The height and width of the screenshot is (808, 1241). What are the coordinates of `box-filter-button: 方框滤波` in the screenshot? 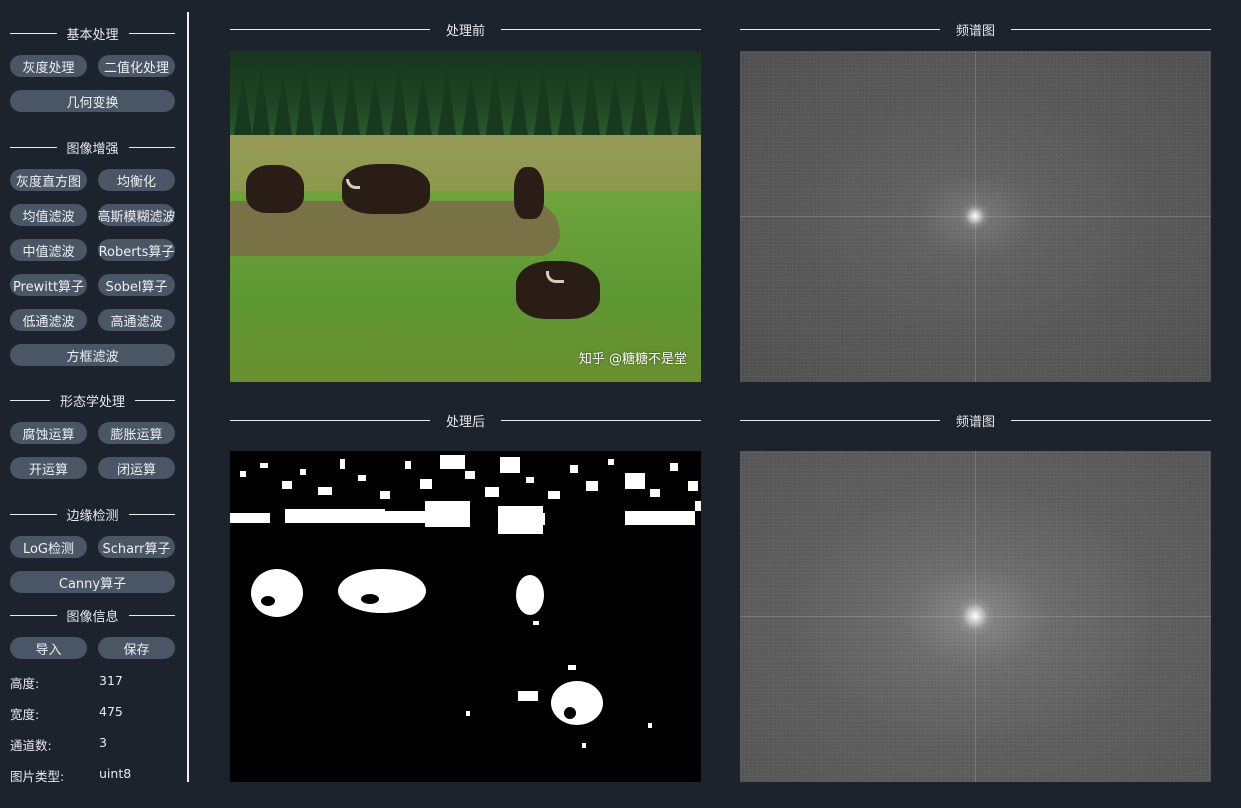 It's located at (92, 355).